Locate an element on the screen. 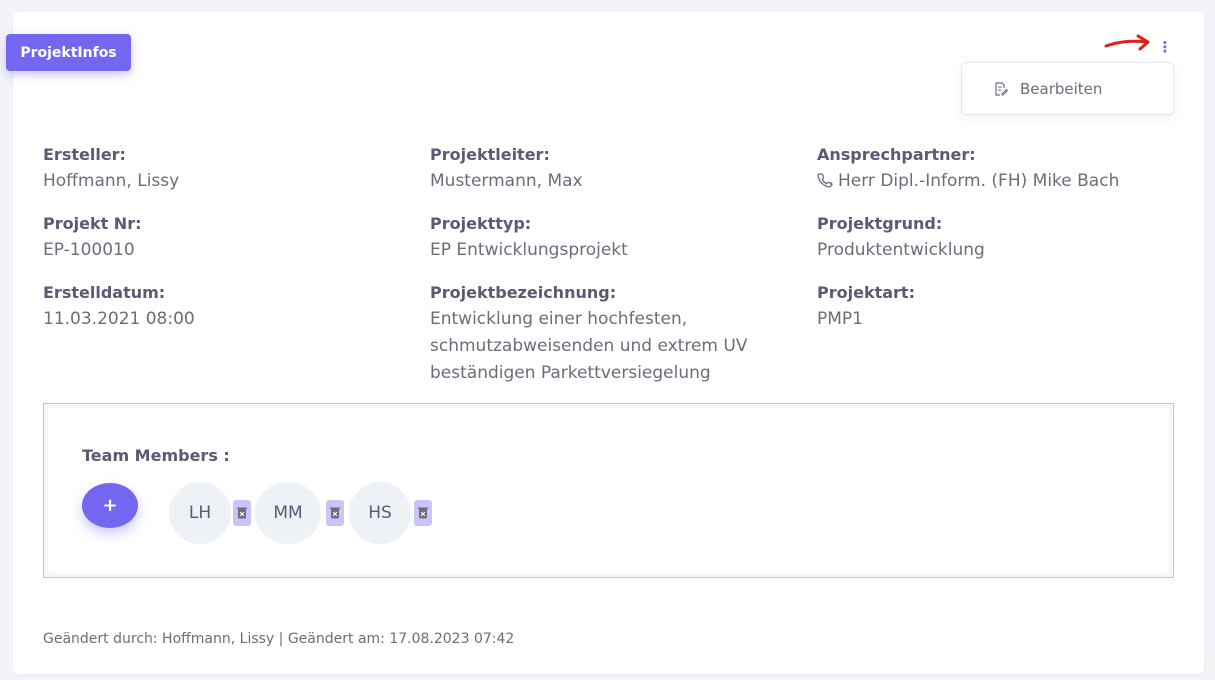  field-label: Projektgrund: is located at coordinates (880, 223).